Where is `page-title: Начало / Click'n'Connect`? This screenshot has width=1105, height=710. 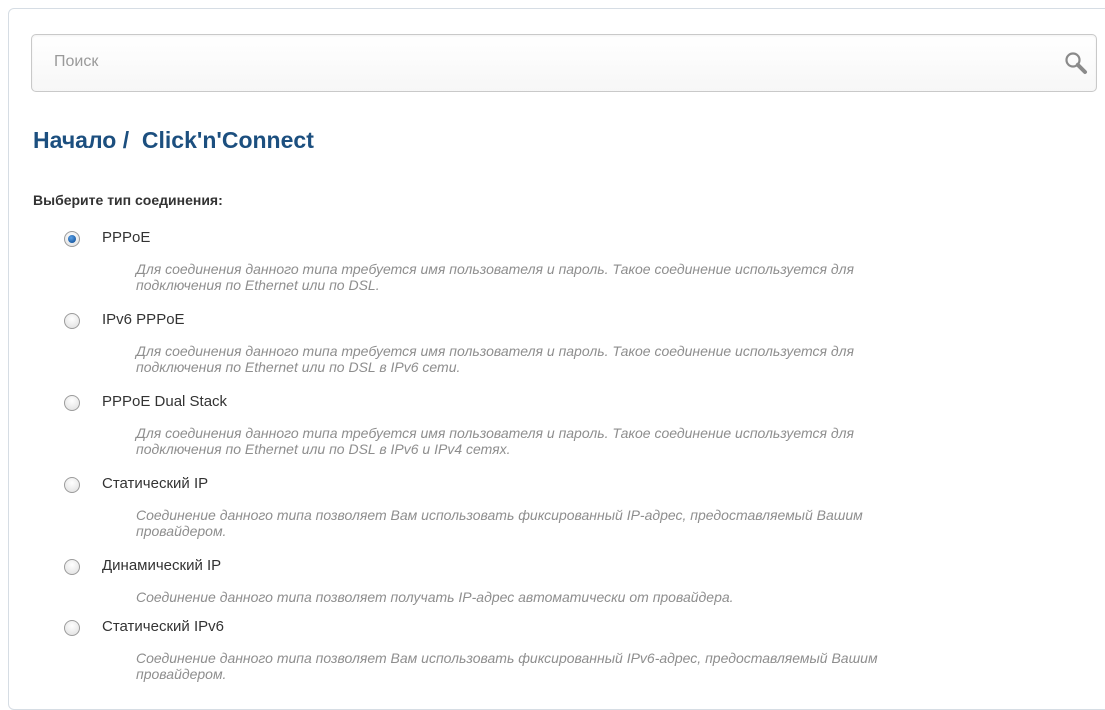
page-title: Начало / Click'n'Connect is located at coordinates (173, 140).